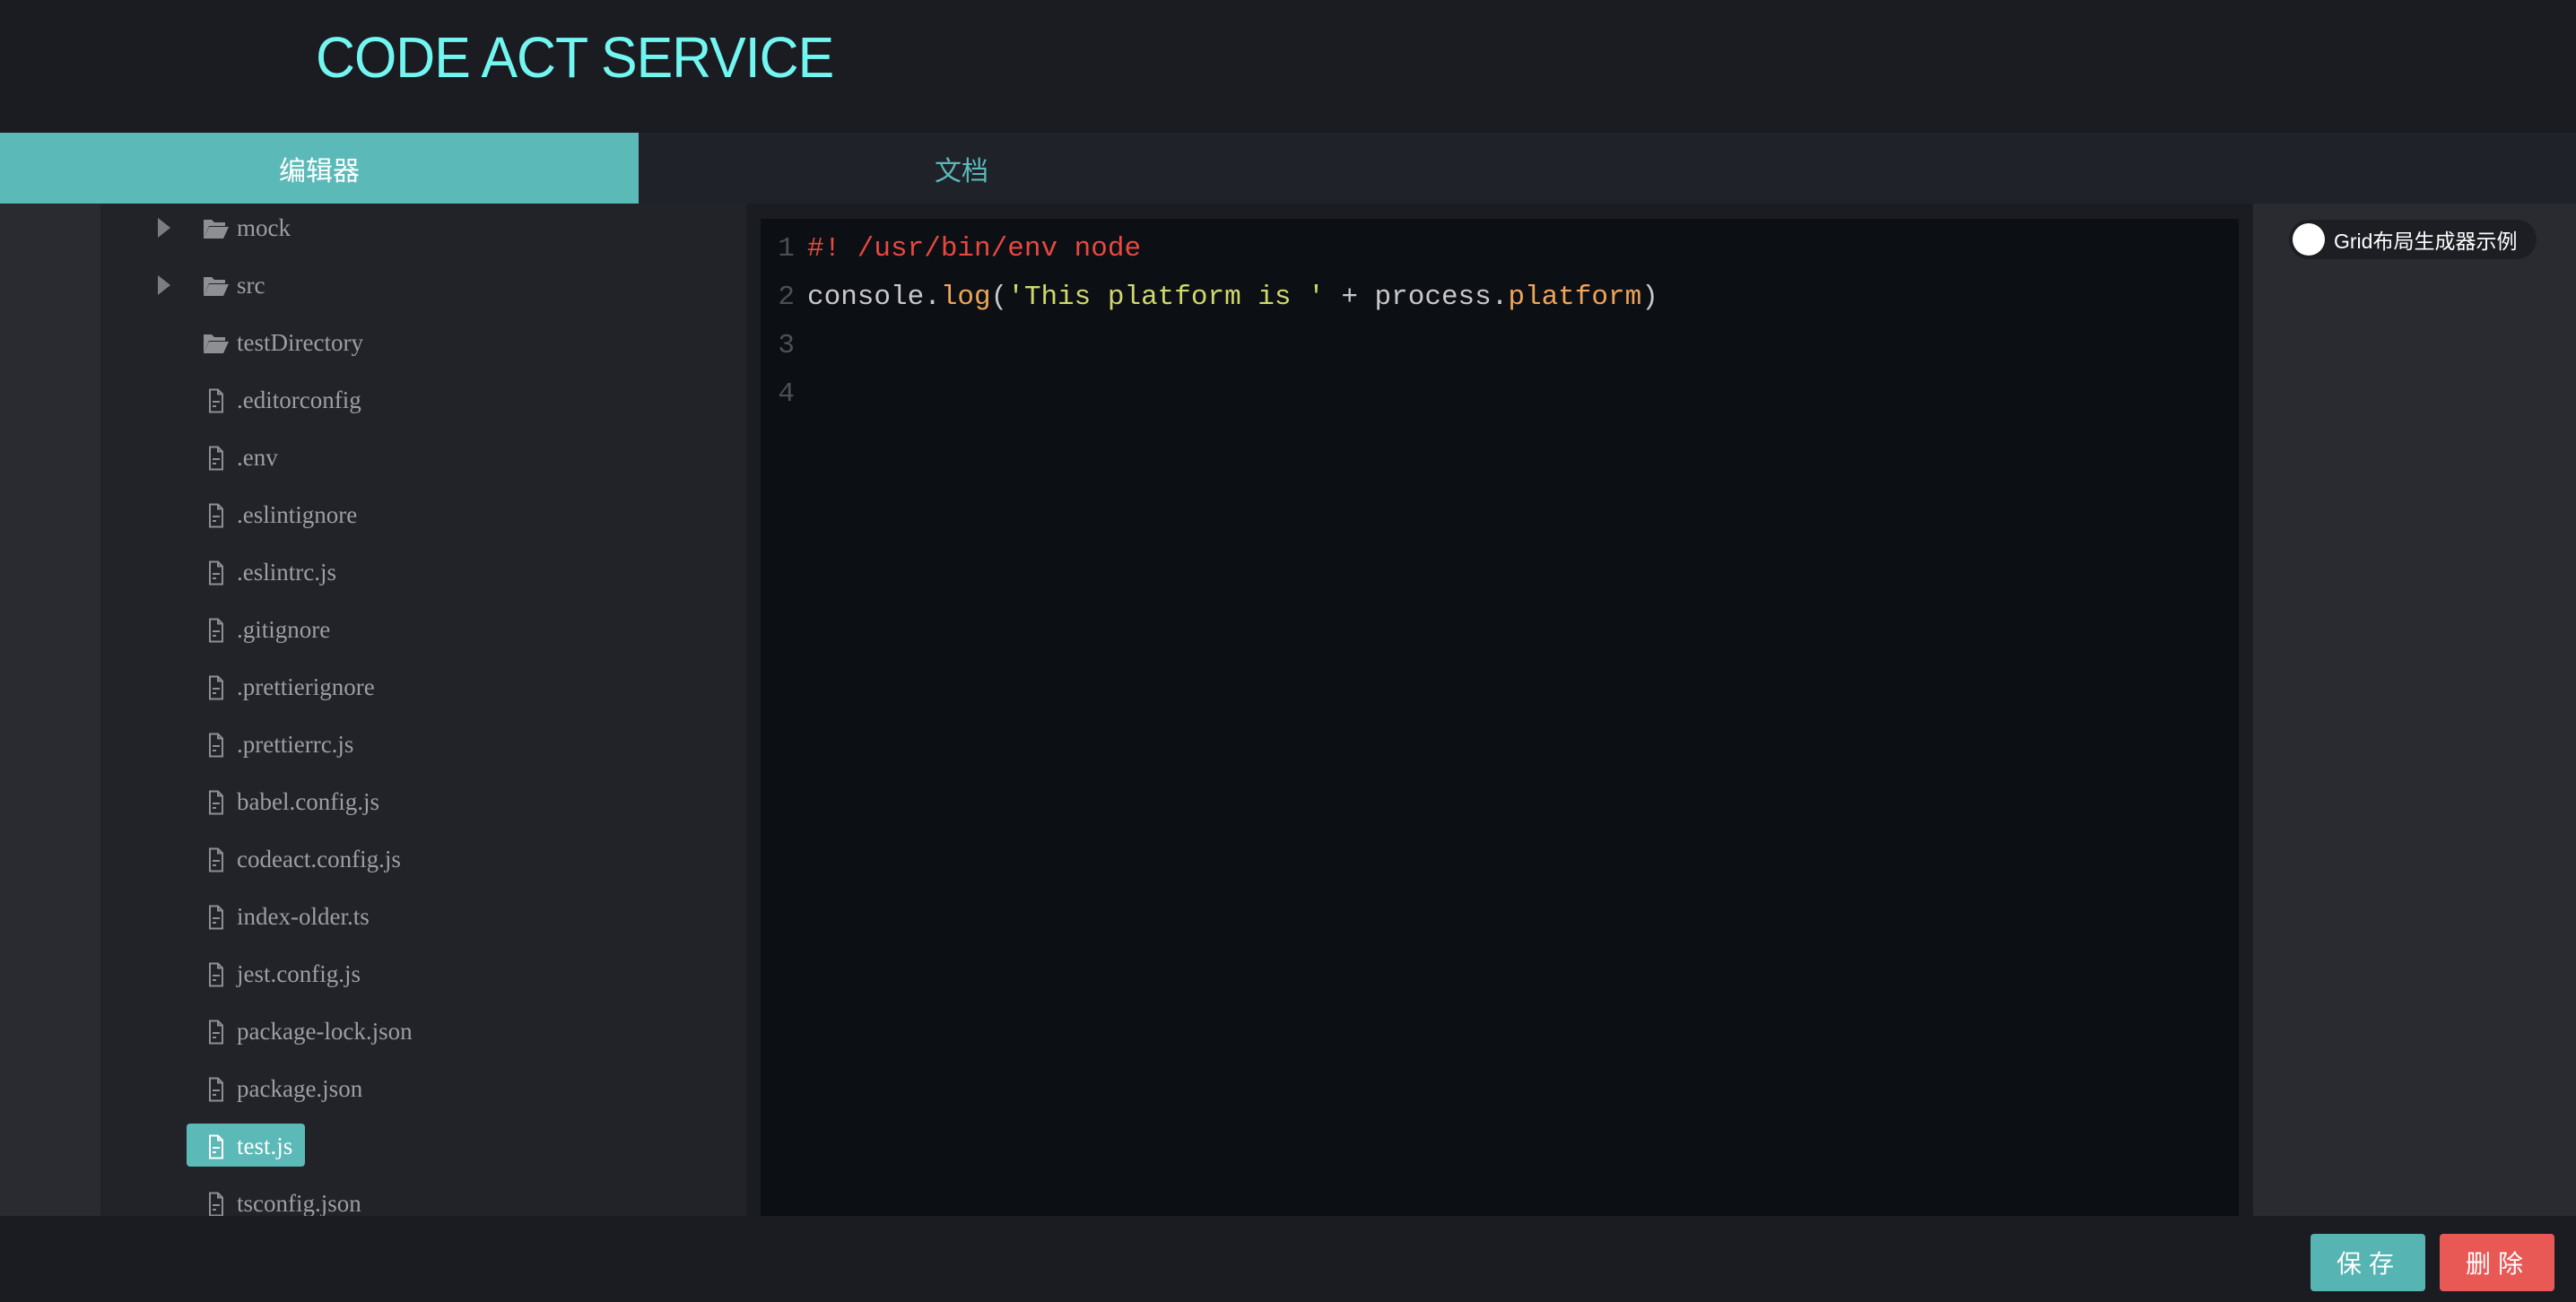 The image size is (2576, 1302). What do you see at coordinates (299, 973) in the screenshot?
I see `tree-item-label: jest.config.js` at bounding box center [299, 973].